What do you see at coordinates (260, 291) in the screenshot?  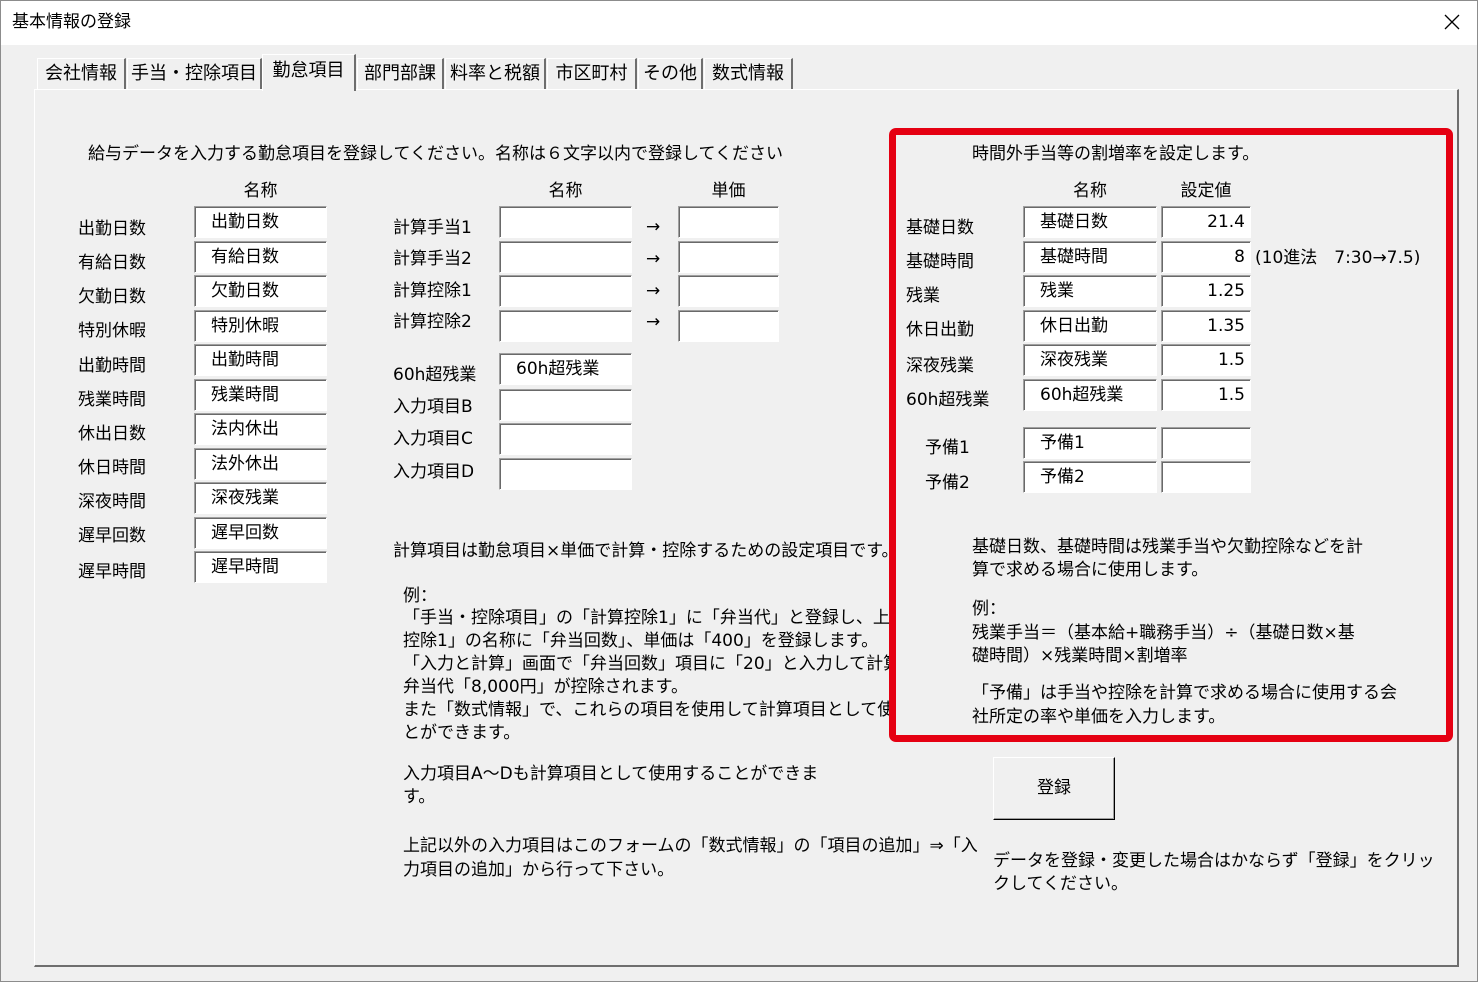 I see `attendance-item-field: 欠勤日数` at bounding box center [260, 291].